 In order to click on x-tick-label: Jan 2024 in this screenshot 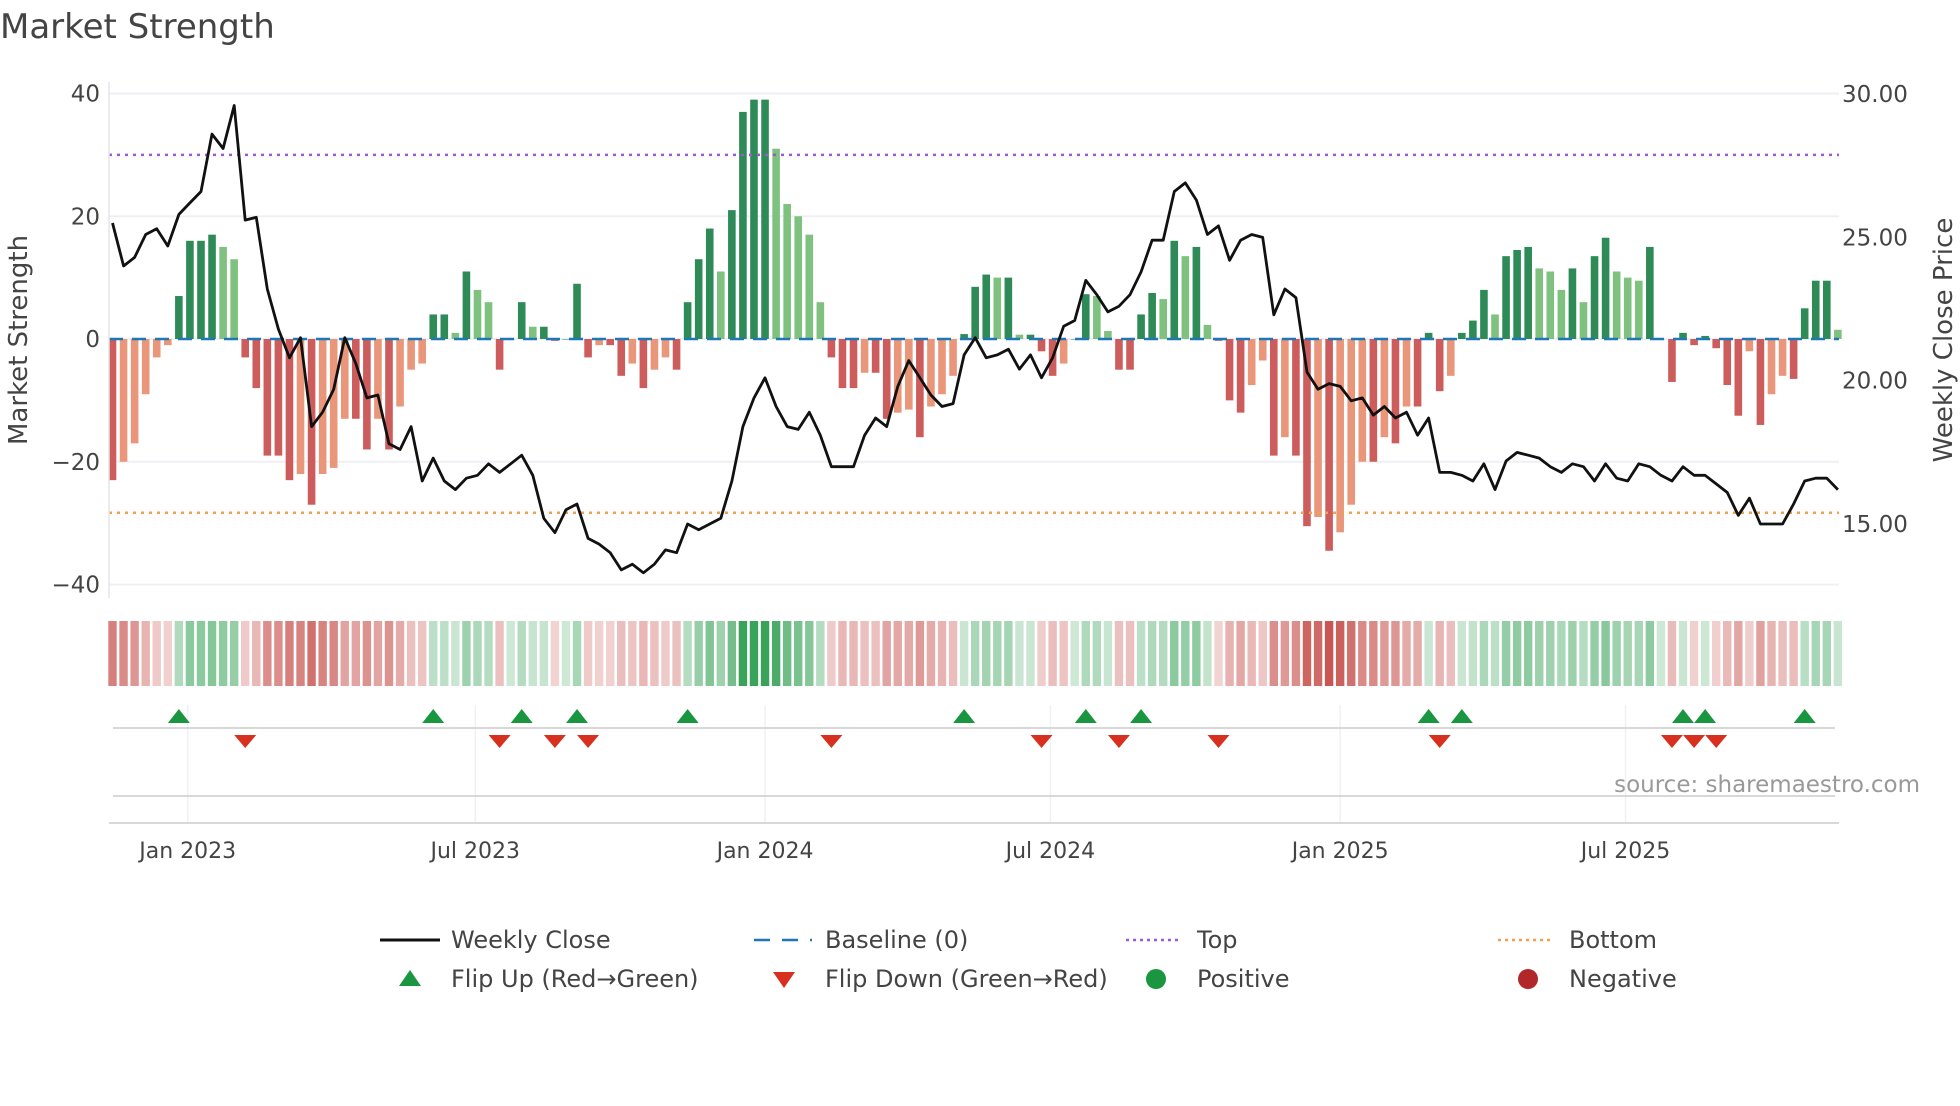, I will do `click(764, 851)`.